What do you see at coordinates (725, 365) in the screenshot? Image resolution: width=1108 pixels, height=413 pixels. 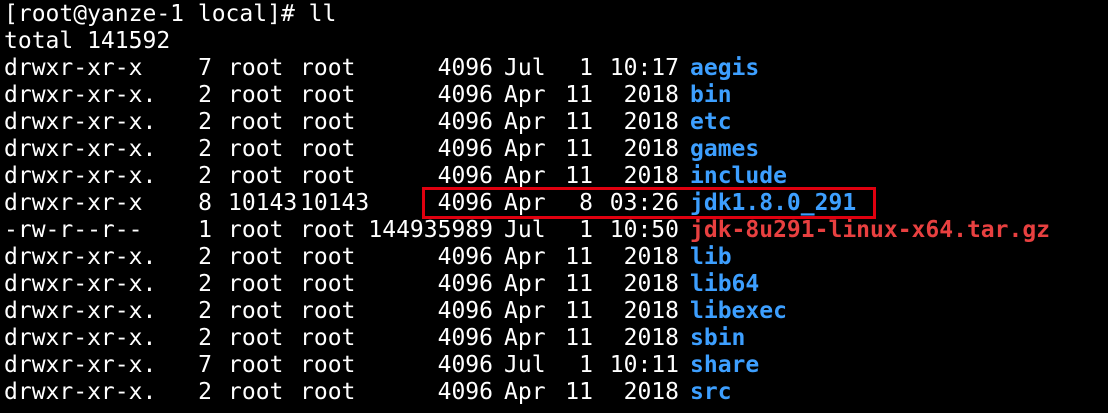 I see `file-name: share` at bounding box center [725, 365].